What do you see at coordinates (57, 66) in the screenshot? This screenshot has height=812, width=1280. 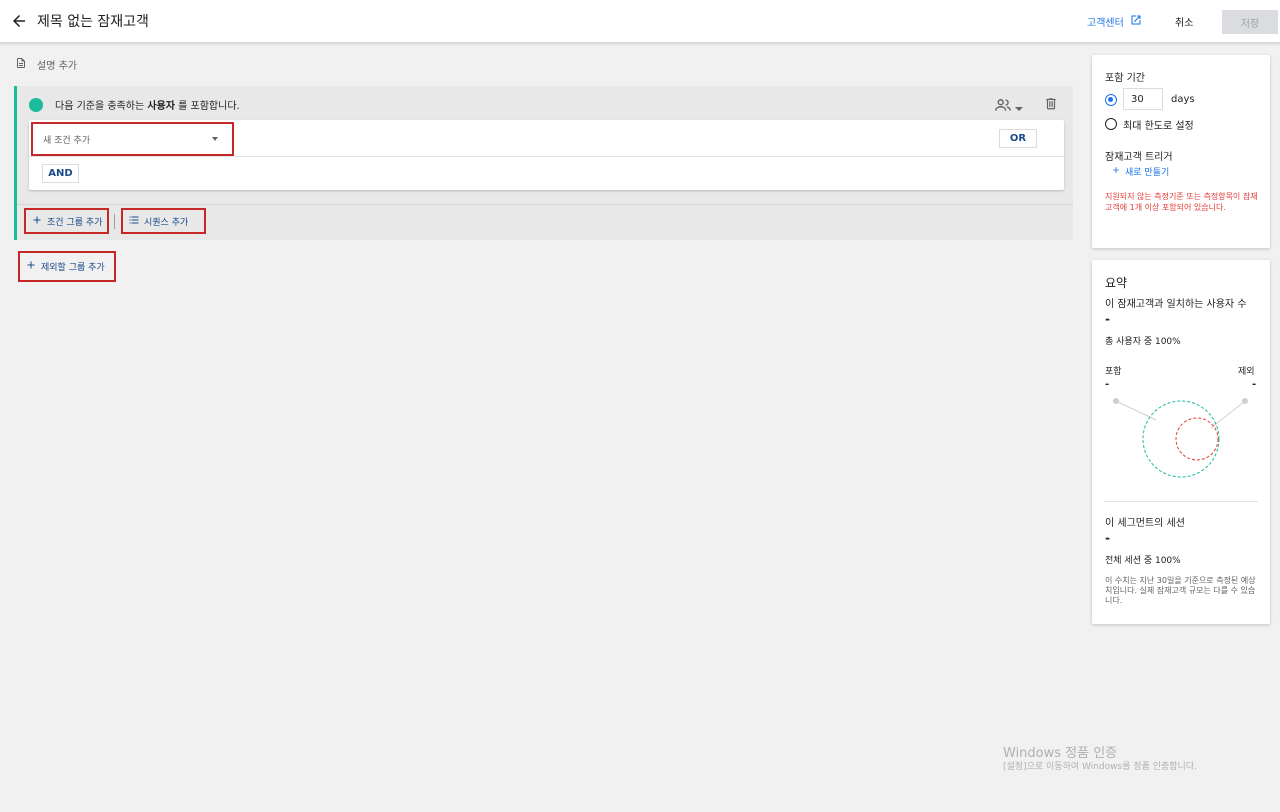 I see `add-description-label: 설명 추가` at bounding box center [57, 66].